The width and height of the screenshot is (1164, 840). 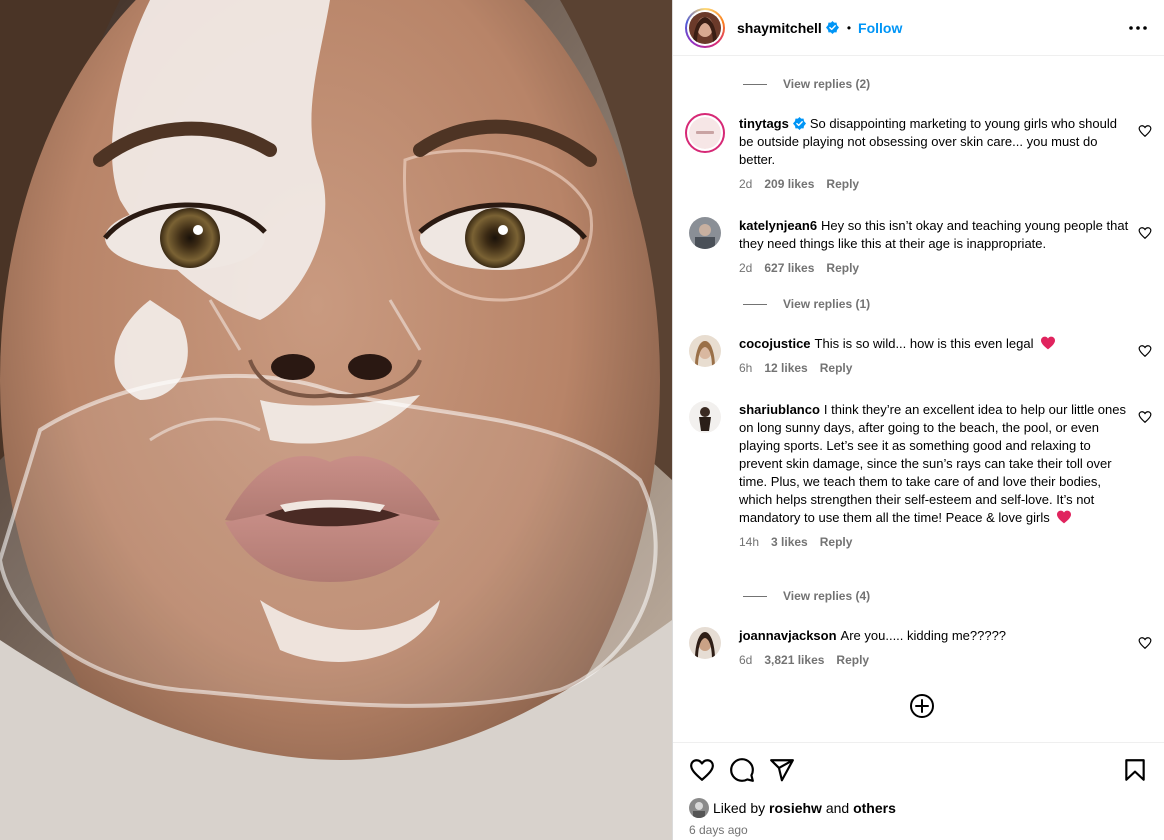 I want to click on liked-by-others: others, so click(x=874, y=808).